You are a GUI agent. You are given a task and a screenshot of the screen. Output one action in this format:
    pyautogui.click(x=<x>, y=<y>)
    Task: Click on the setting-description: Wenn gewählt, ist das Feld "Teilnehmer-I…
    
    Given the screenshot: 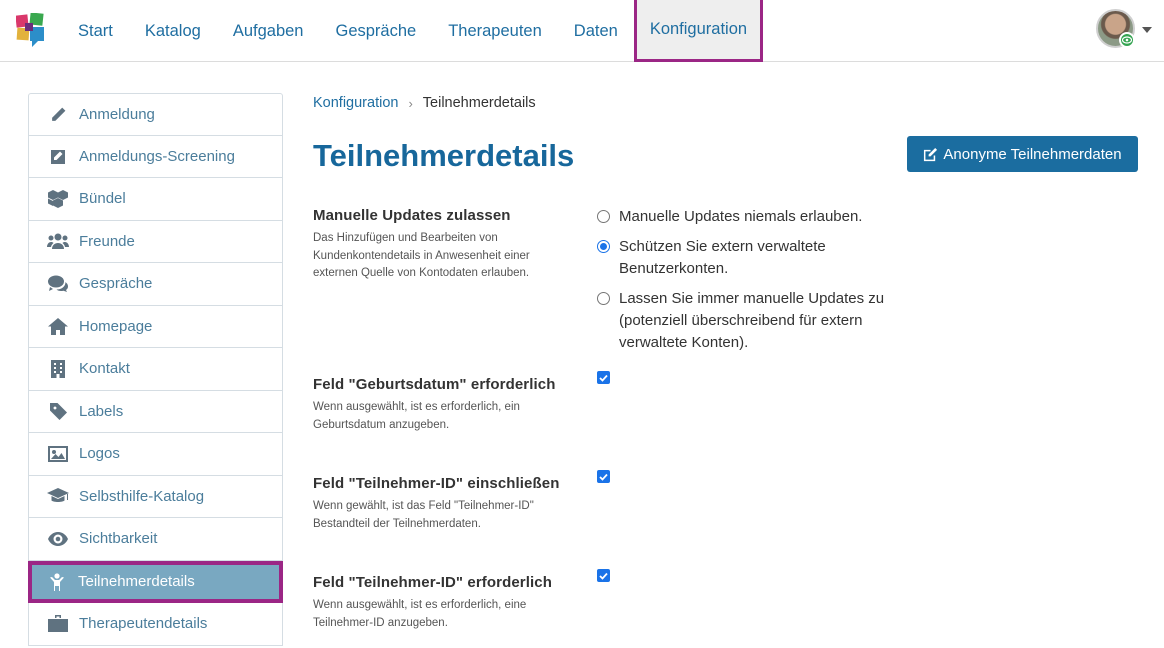 What is the action you would take?
    pyautogui.click(x=423, y=515)
    